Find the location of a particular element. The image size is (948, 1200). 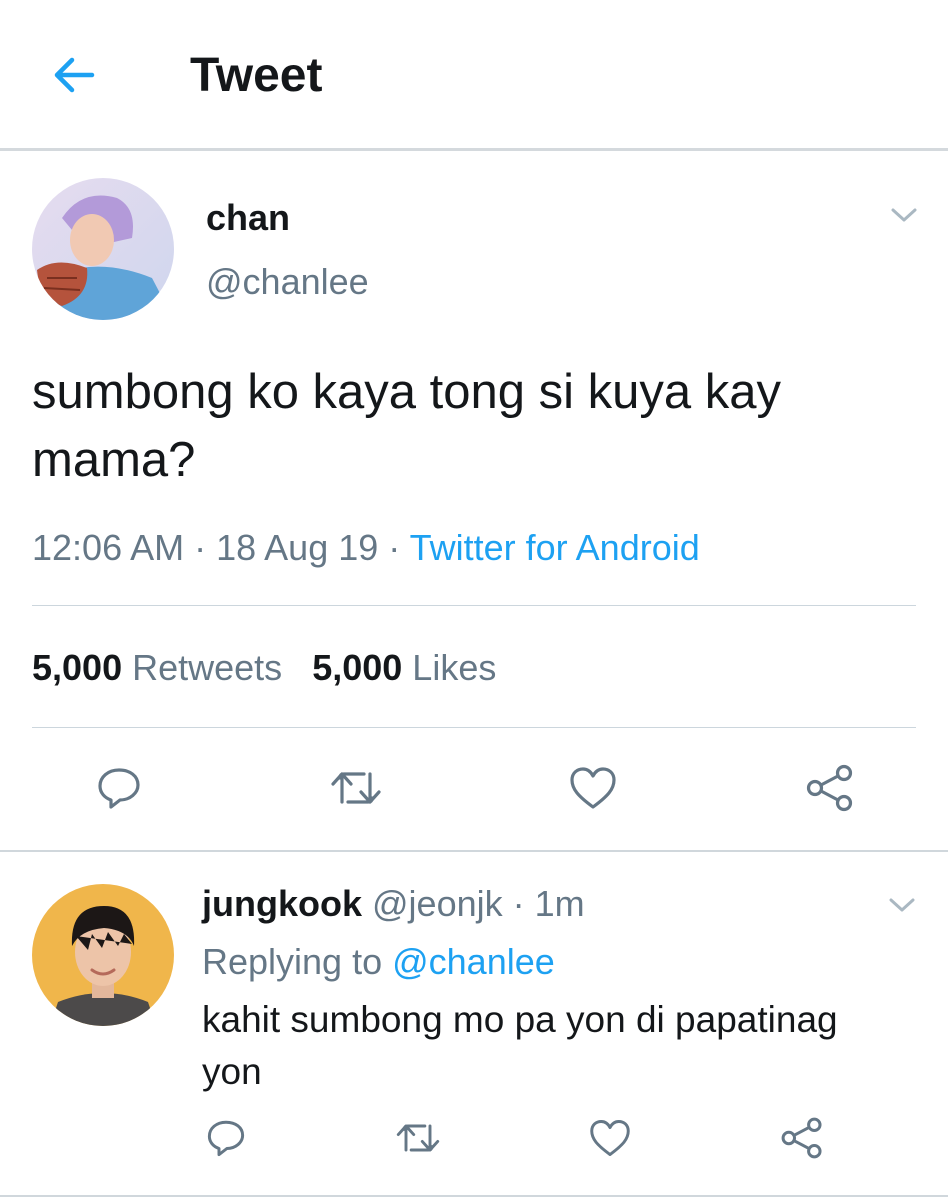

likes-stat: 5,000 Likes is located at coordinates (404, 667).